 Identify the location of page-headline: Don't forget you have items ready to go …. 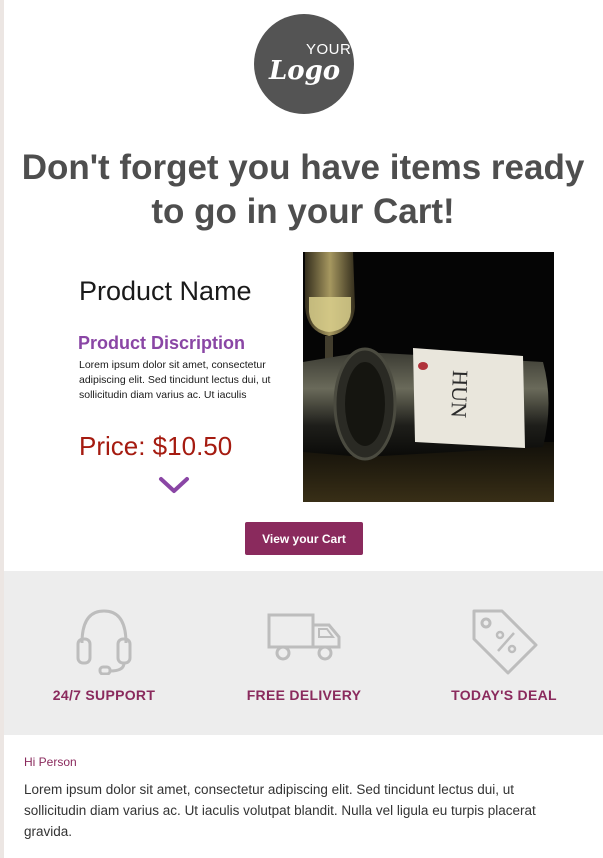
(303, 189).